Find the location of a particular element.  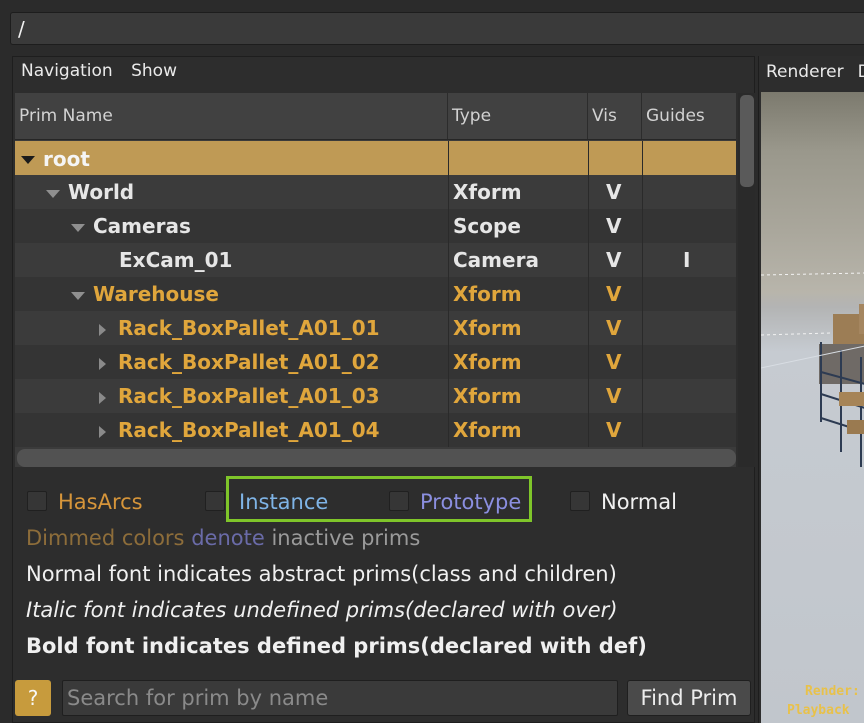

viewport-scene is located at coordinates (812, 369).